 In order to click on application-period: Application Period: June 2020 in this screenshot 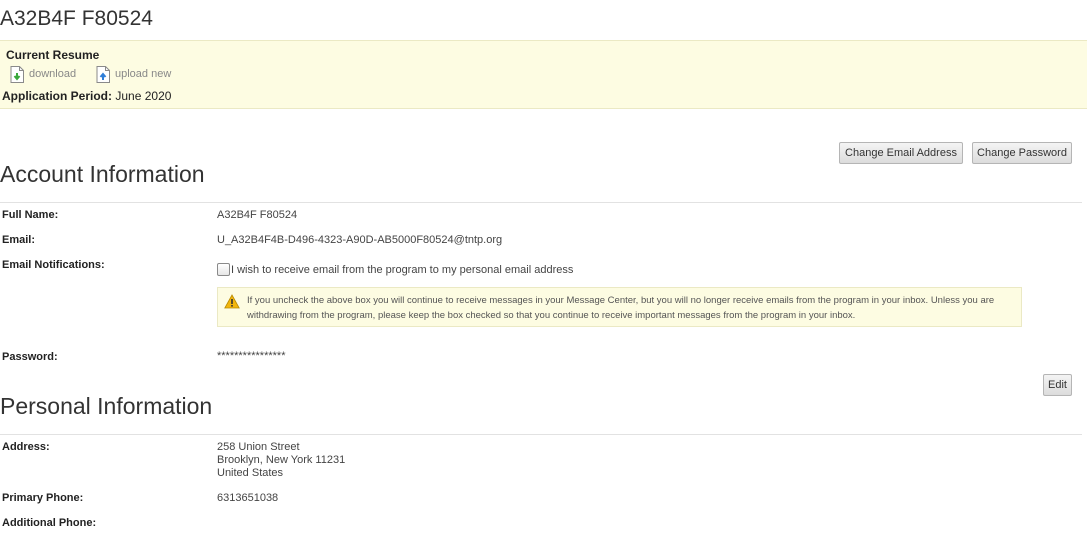, I will do `click(86, 96)`.